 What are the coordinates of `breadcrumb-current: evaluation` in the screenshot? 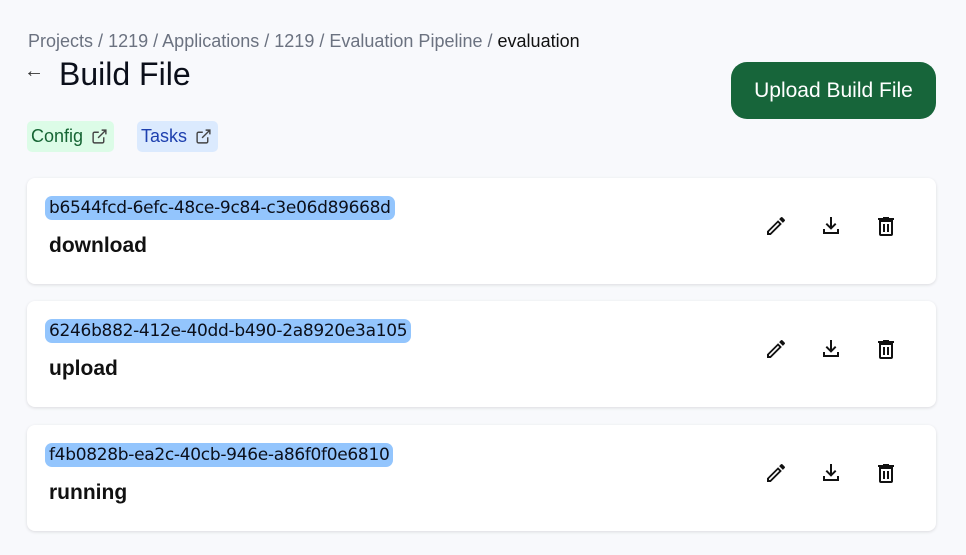 It's located at (538, 41).